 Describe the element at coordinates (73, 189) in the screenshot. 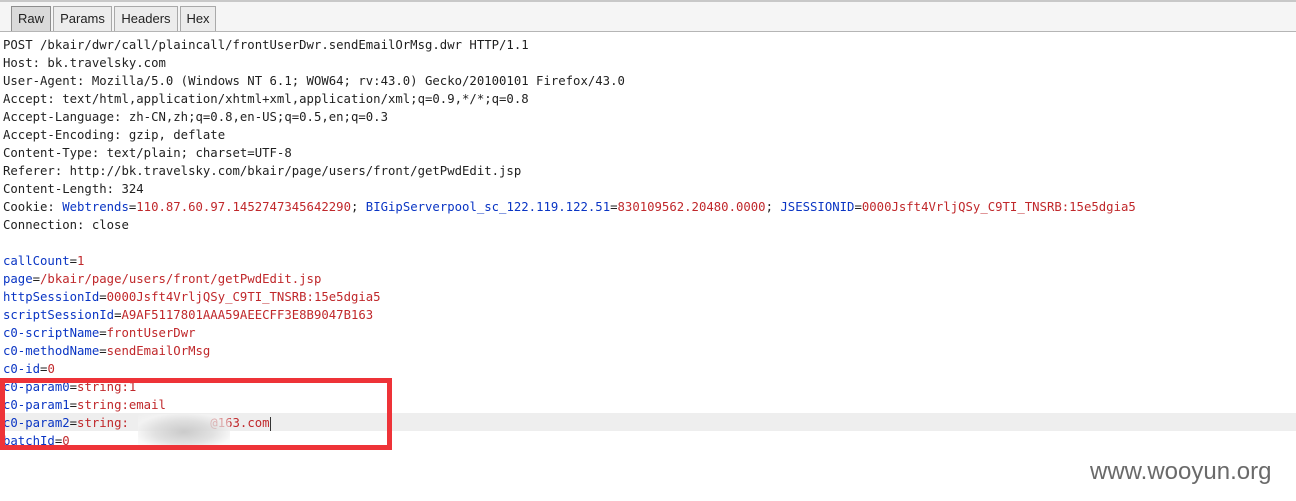

I see `content-length-header: Content-Length: 324` at that location.